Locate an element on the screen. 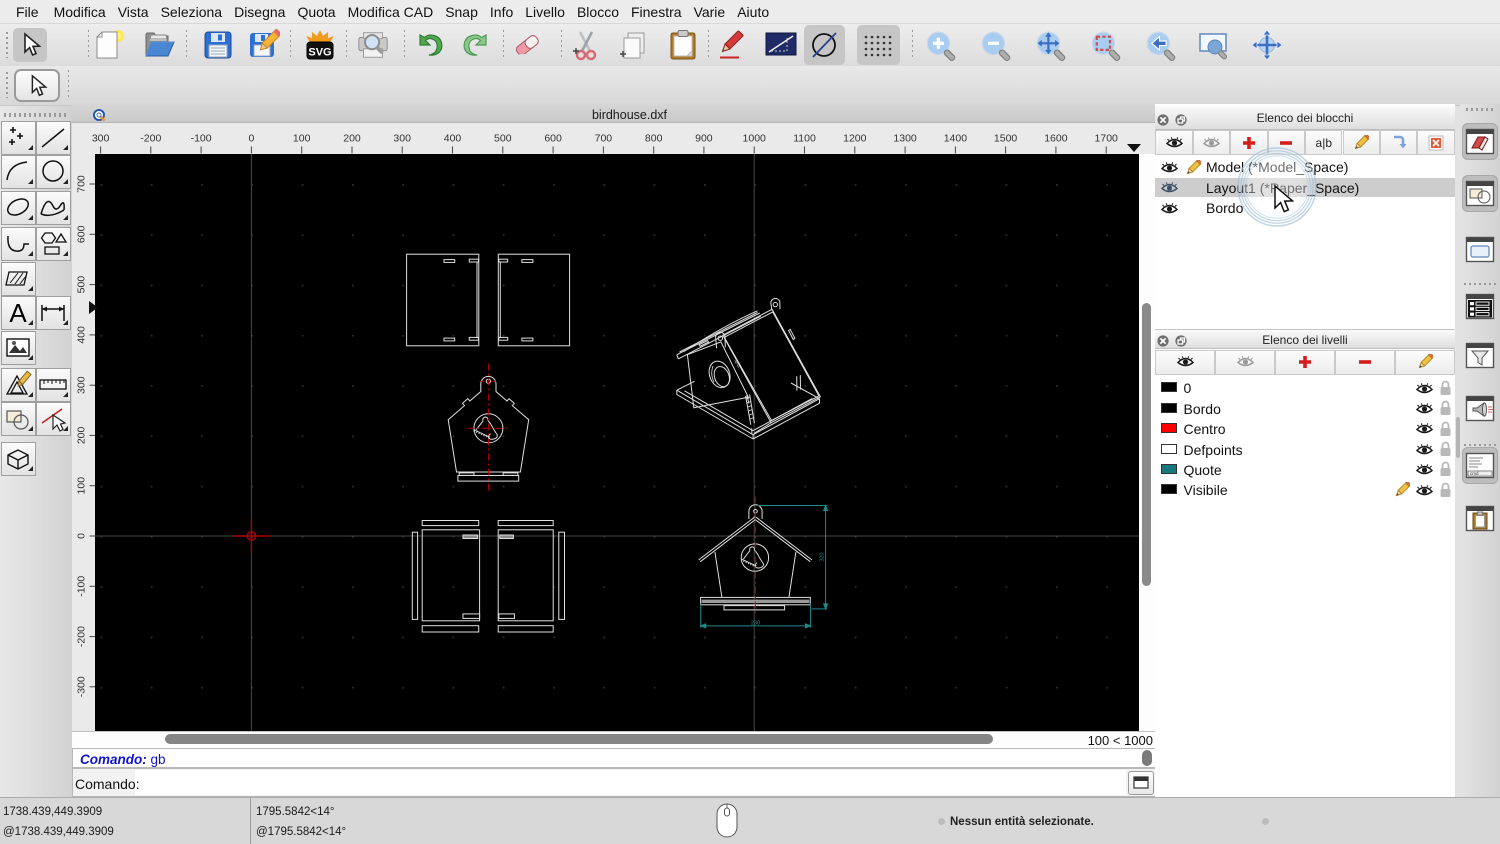  svg-text: cmd is located at coordinates (1474, 473).